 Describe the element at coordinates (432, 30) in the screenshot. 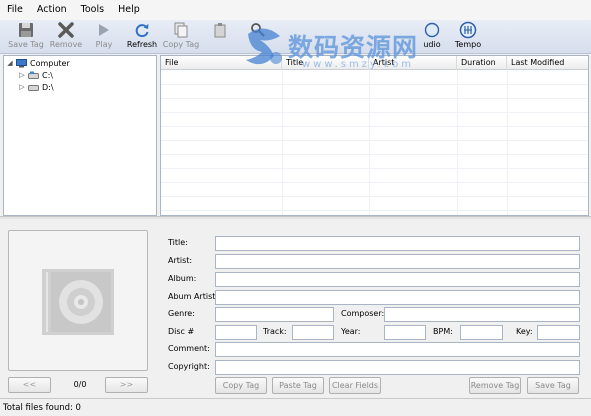

I see `audio-icon` at that location.